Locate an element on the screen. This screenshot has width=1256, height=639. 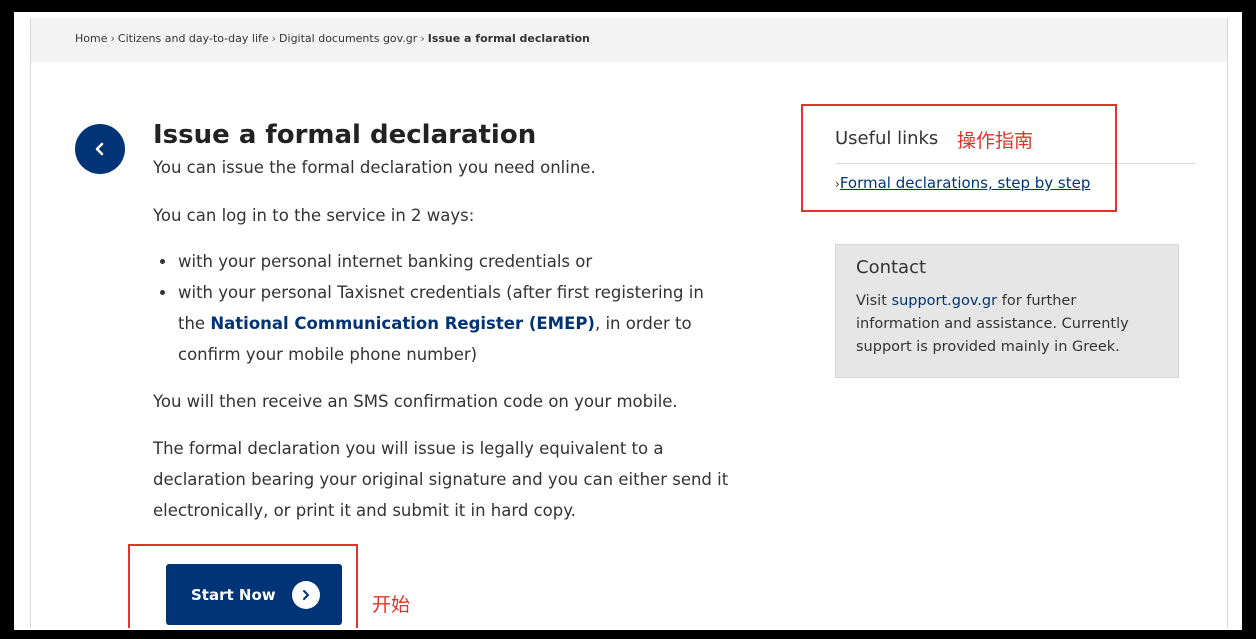
emep-link: National Communication Register (EMEP) is located at coordinates (402, 323).